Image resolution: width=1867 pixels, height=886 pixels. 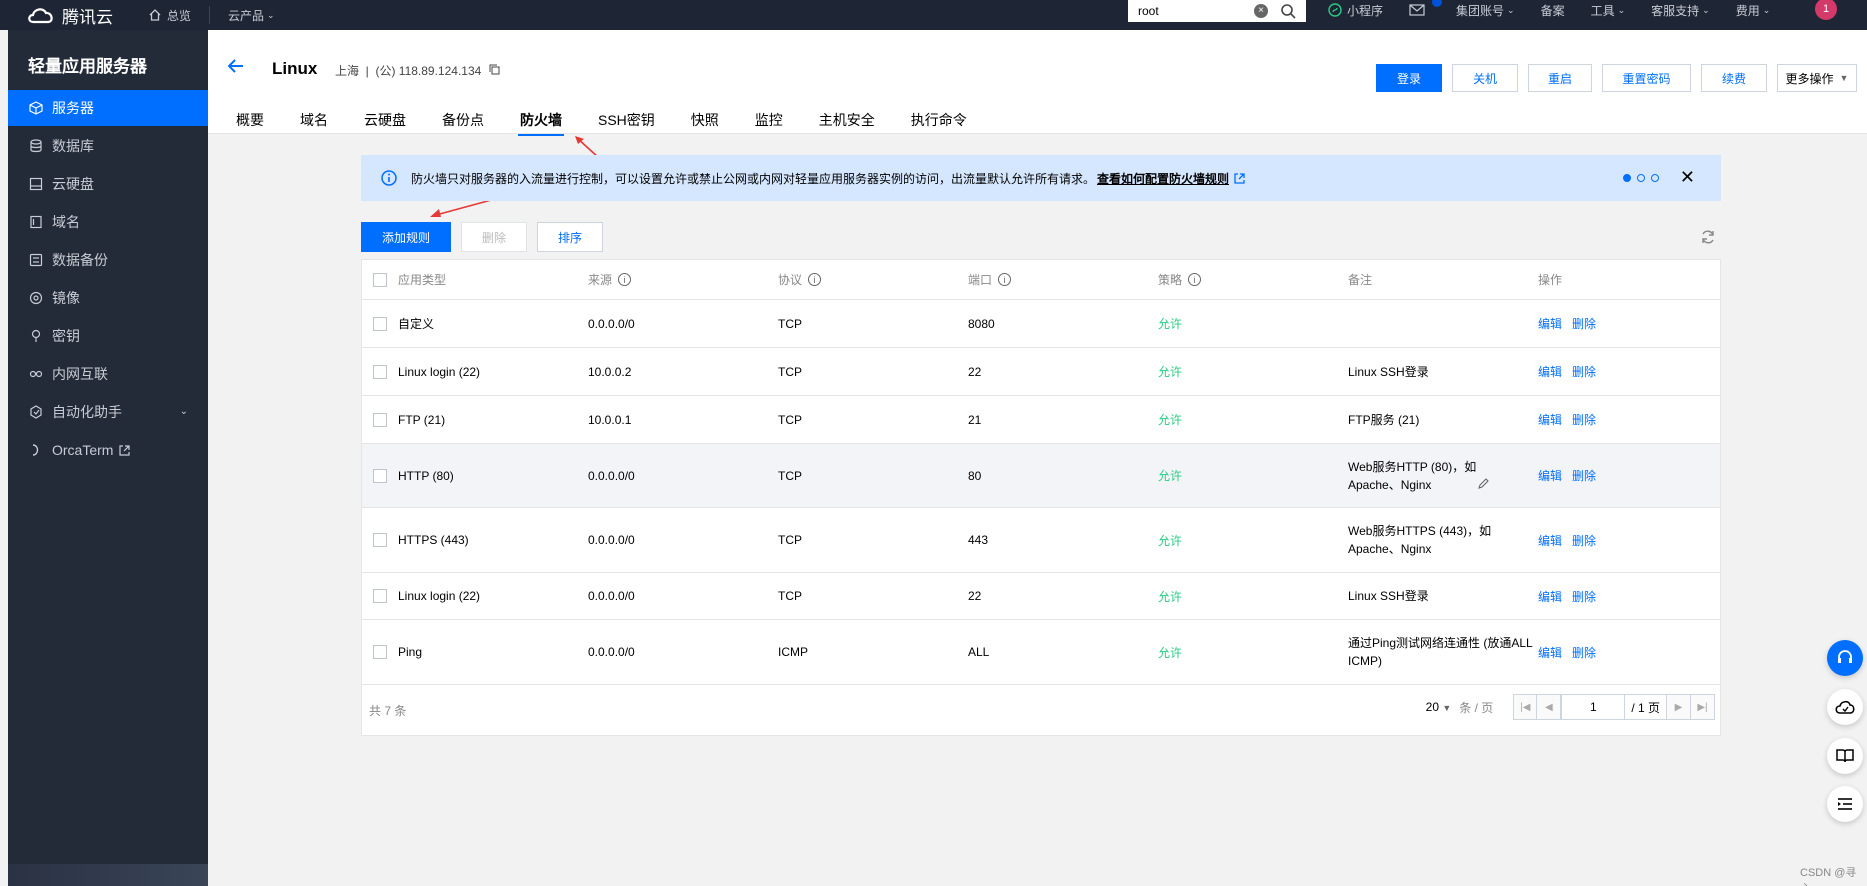 What do you see at coordinates (1845, 756) in the screenshot?
I see `docs-button` at bounding box center [1845, 756].